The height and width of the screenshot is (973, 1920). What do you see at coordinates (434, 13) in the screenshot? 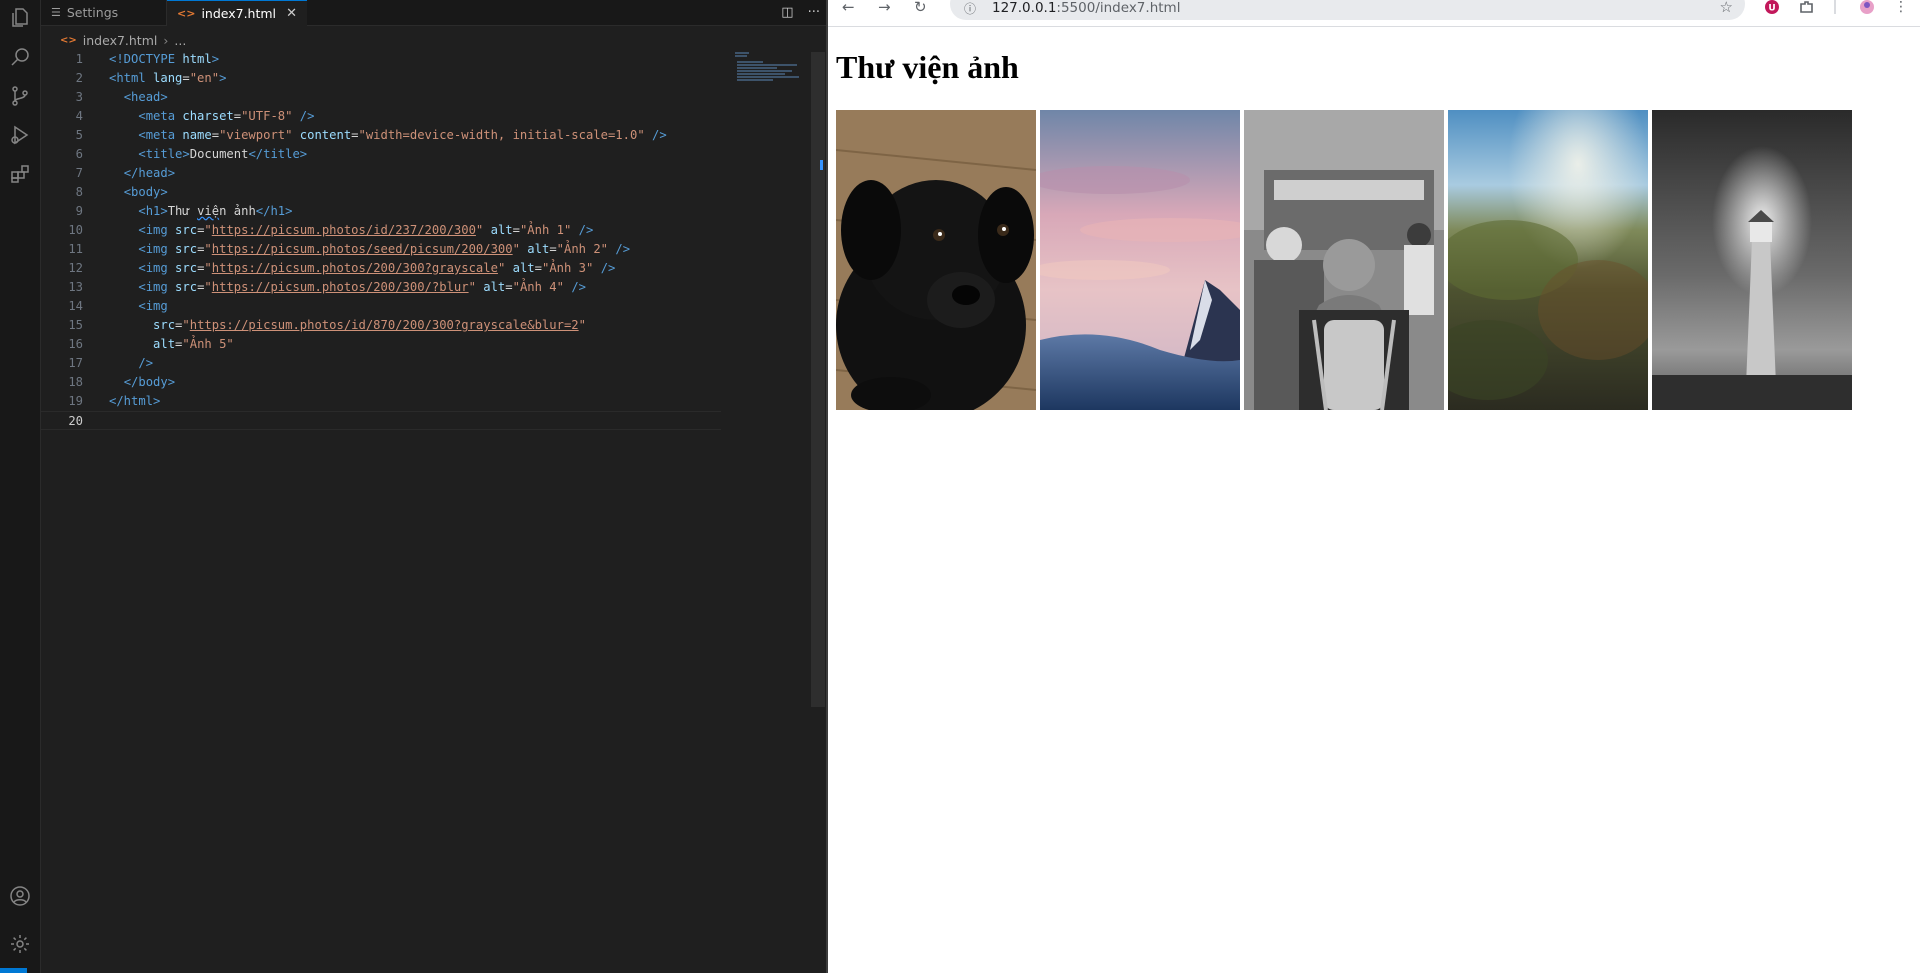
I see `editor-tab-bar: ☰ Settings <> index7.html ✕ ◫ ···` at bounding box center [434, 13].